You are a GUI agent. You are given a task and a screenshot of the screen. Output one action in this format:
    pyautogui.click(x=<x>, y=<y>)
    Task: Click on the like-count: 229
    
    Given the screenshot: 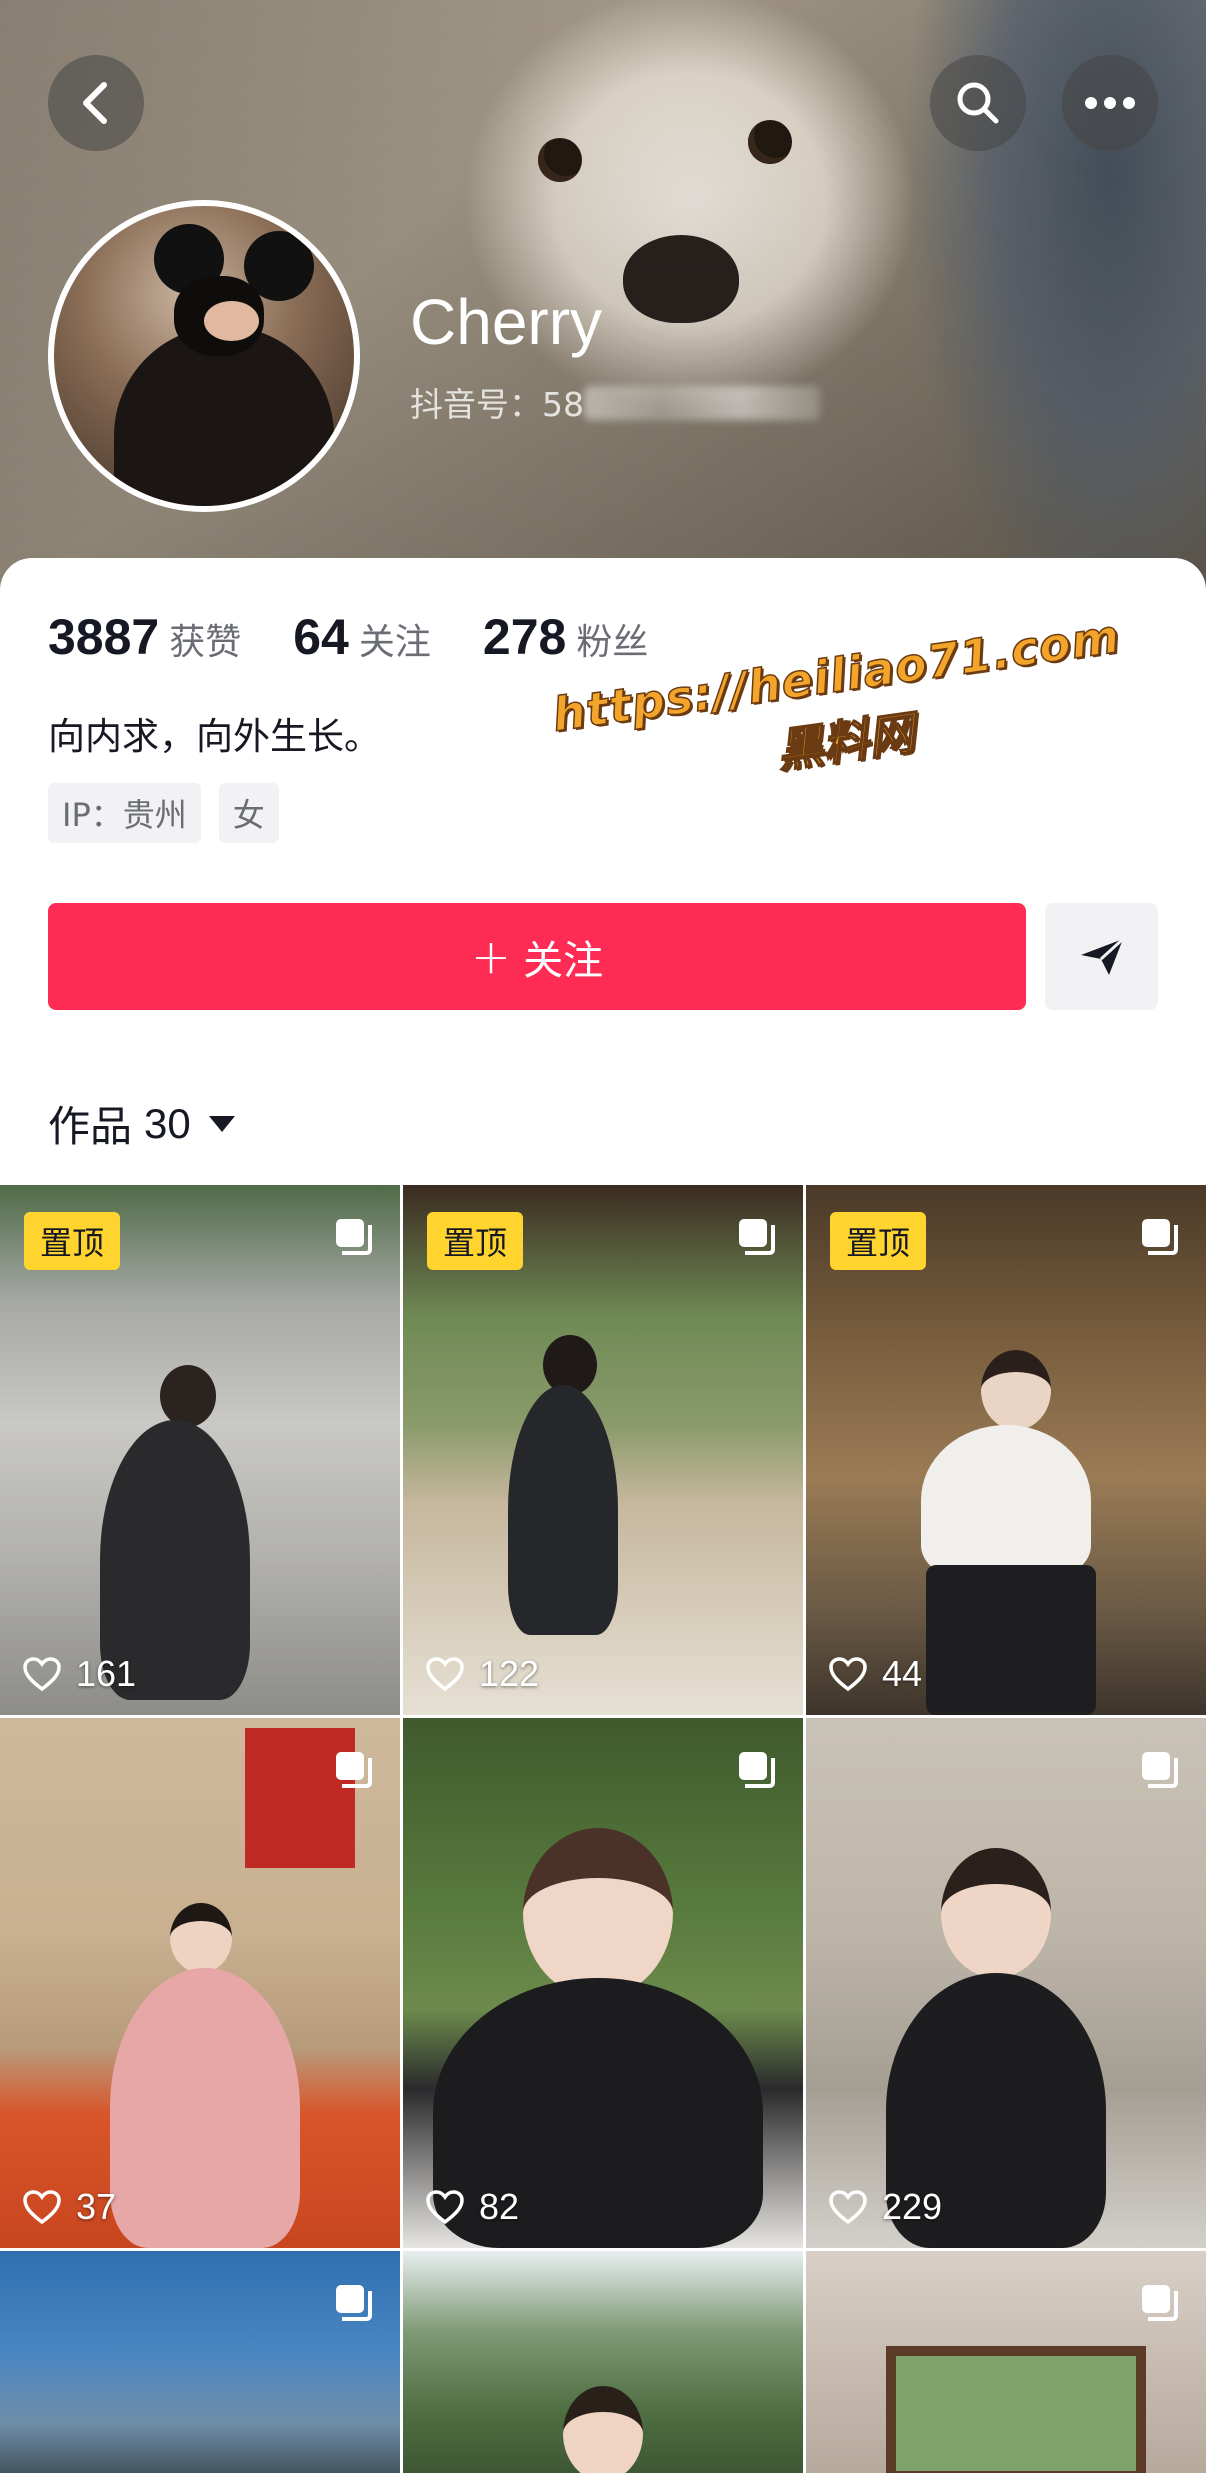 What is the action you would take?
    pyautogui.click(x=885, y=2207)
    